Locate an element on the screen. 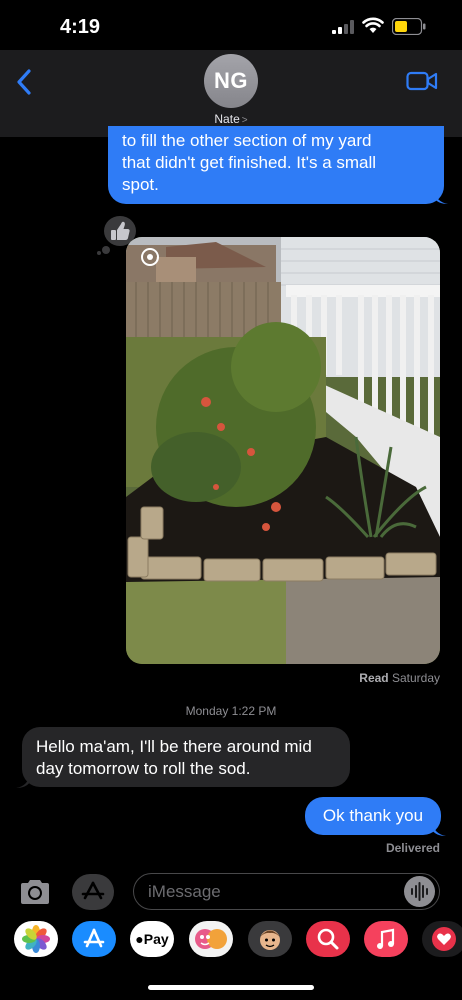 The image size is (462, 1000). apple-logo-icon: ● is located at coordinates (139, 939).